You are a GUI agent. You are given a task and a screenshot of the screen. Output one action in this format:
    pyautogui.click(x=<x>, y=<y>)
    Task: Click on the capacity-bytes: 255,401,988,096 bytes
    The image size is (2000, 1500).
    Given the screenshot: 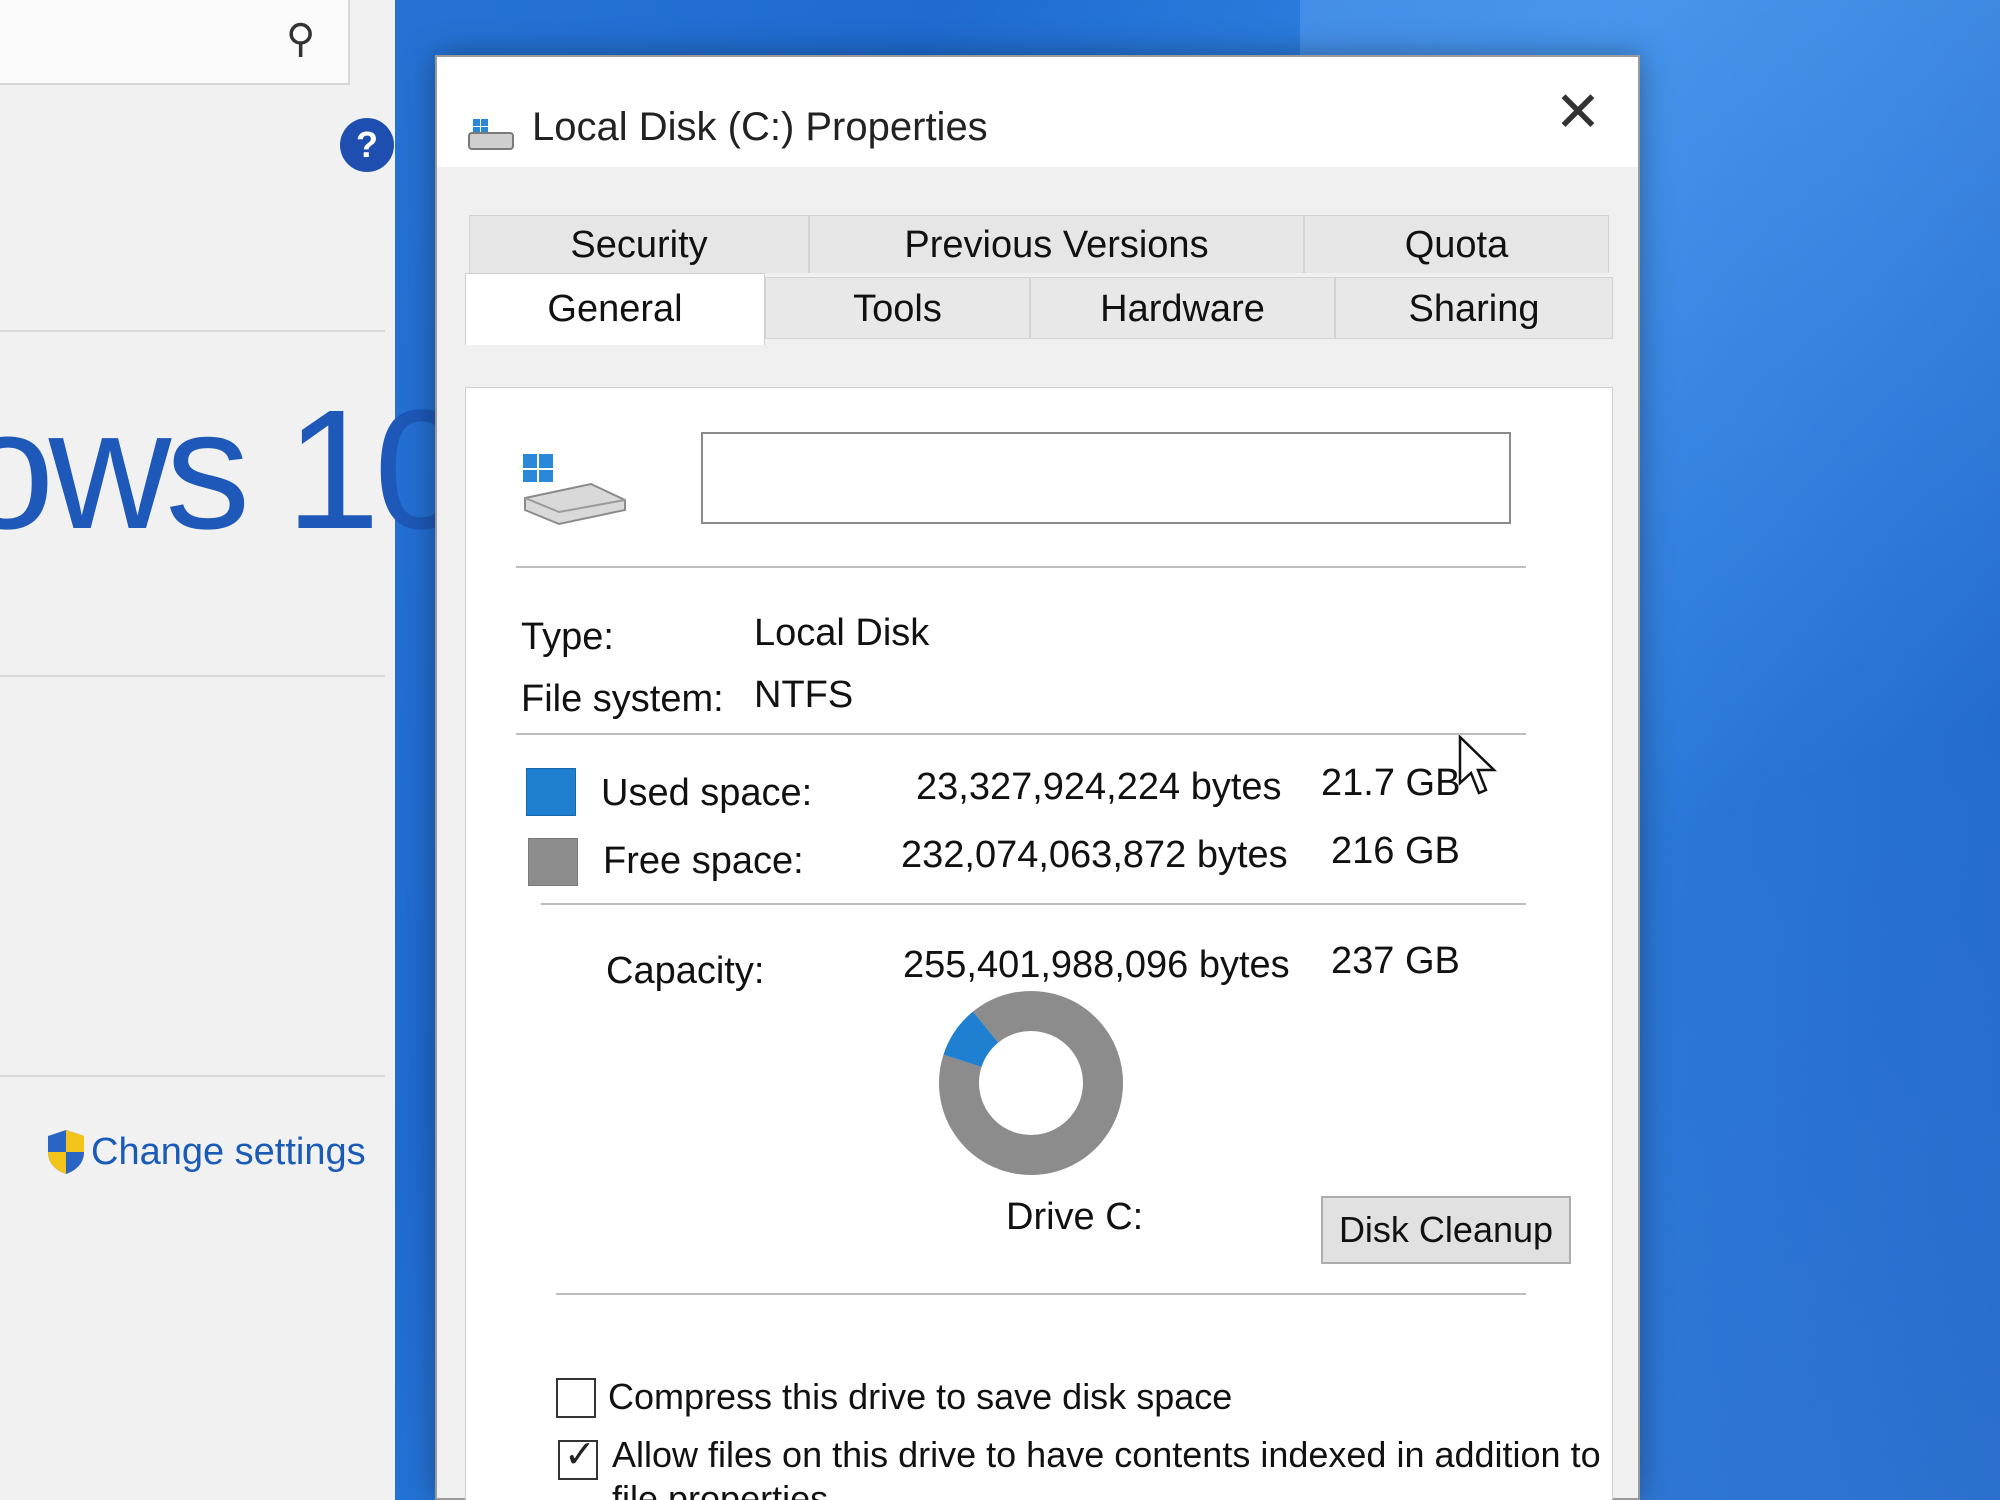 What is the action you would take?
    pyautogui.click(x=1096, y=965)
    